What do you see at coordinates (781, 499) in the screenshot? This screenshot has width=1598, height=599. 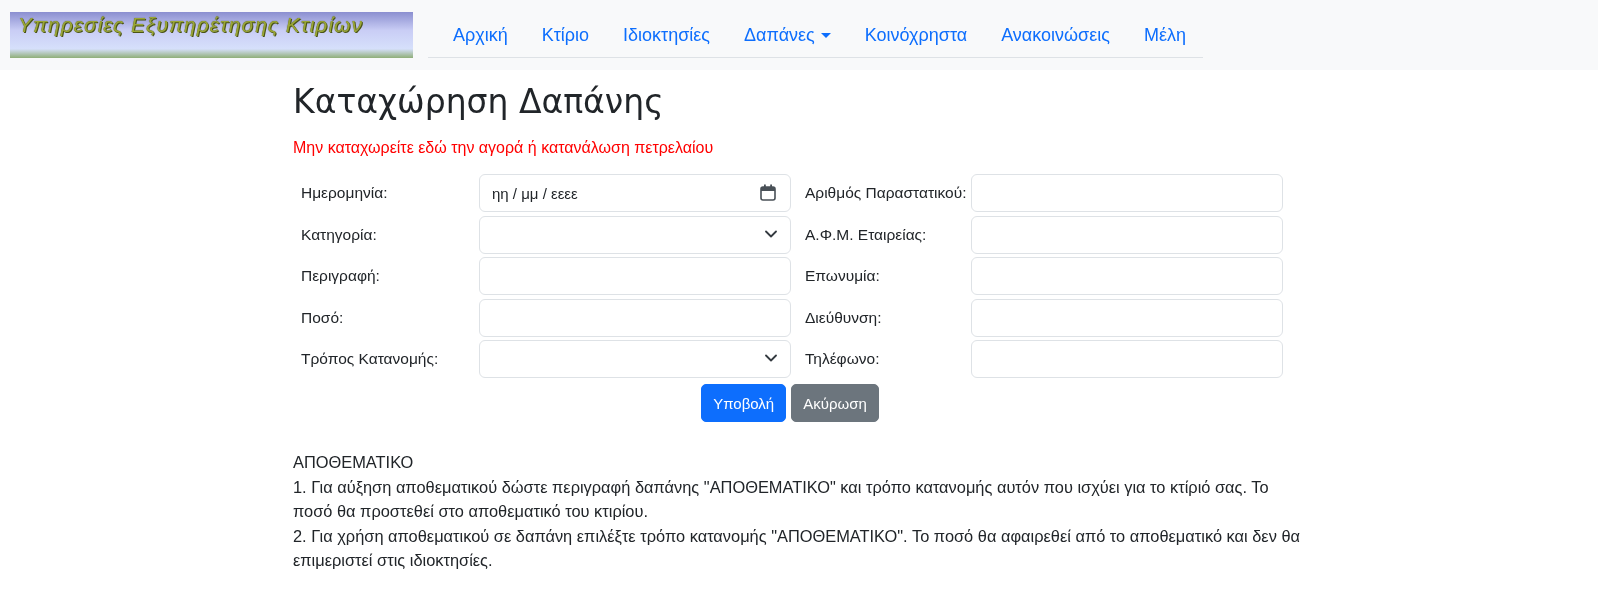 I see `note-text: 1. Για αύξηση αποθεματικού δώστε περιγραφή δαπάνης "ΑΠΟΘΕΜΑΤΙΚΟ" και τρόπο κατανομής αυτόν που ισχύει για το κτίριό σας. Το ποσό θα προστεθεί στο αποθεματικό του κτιρίου.` at bounding box center [781, 499].